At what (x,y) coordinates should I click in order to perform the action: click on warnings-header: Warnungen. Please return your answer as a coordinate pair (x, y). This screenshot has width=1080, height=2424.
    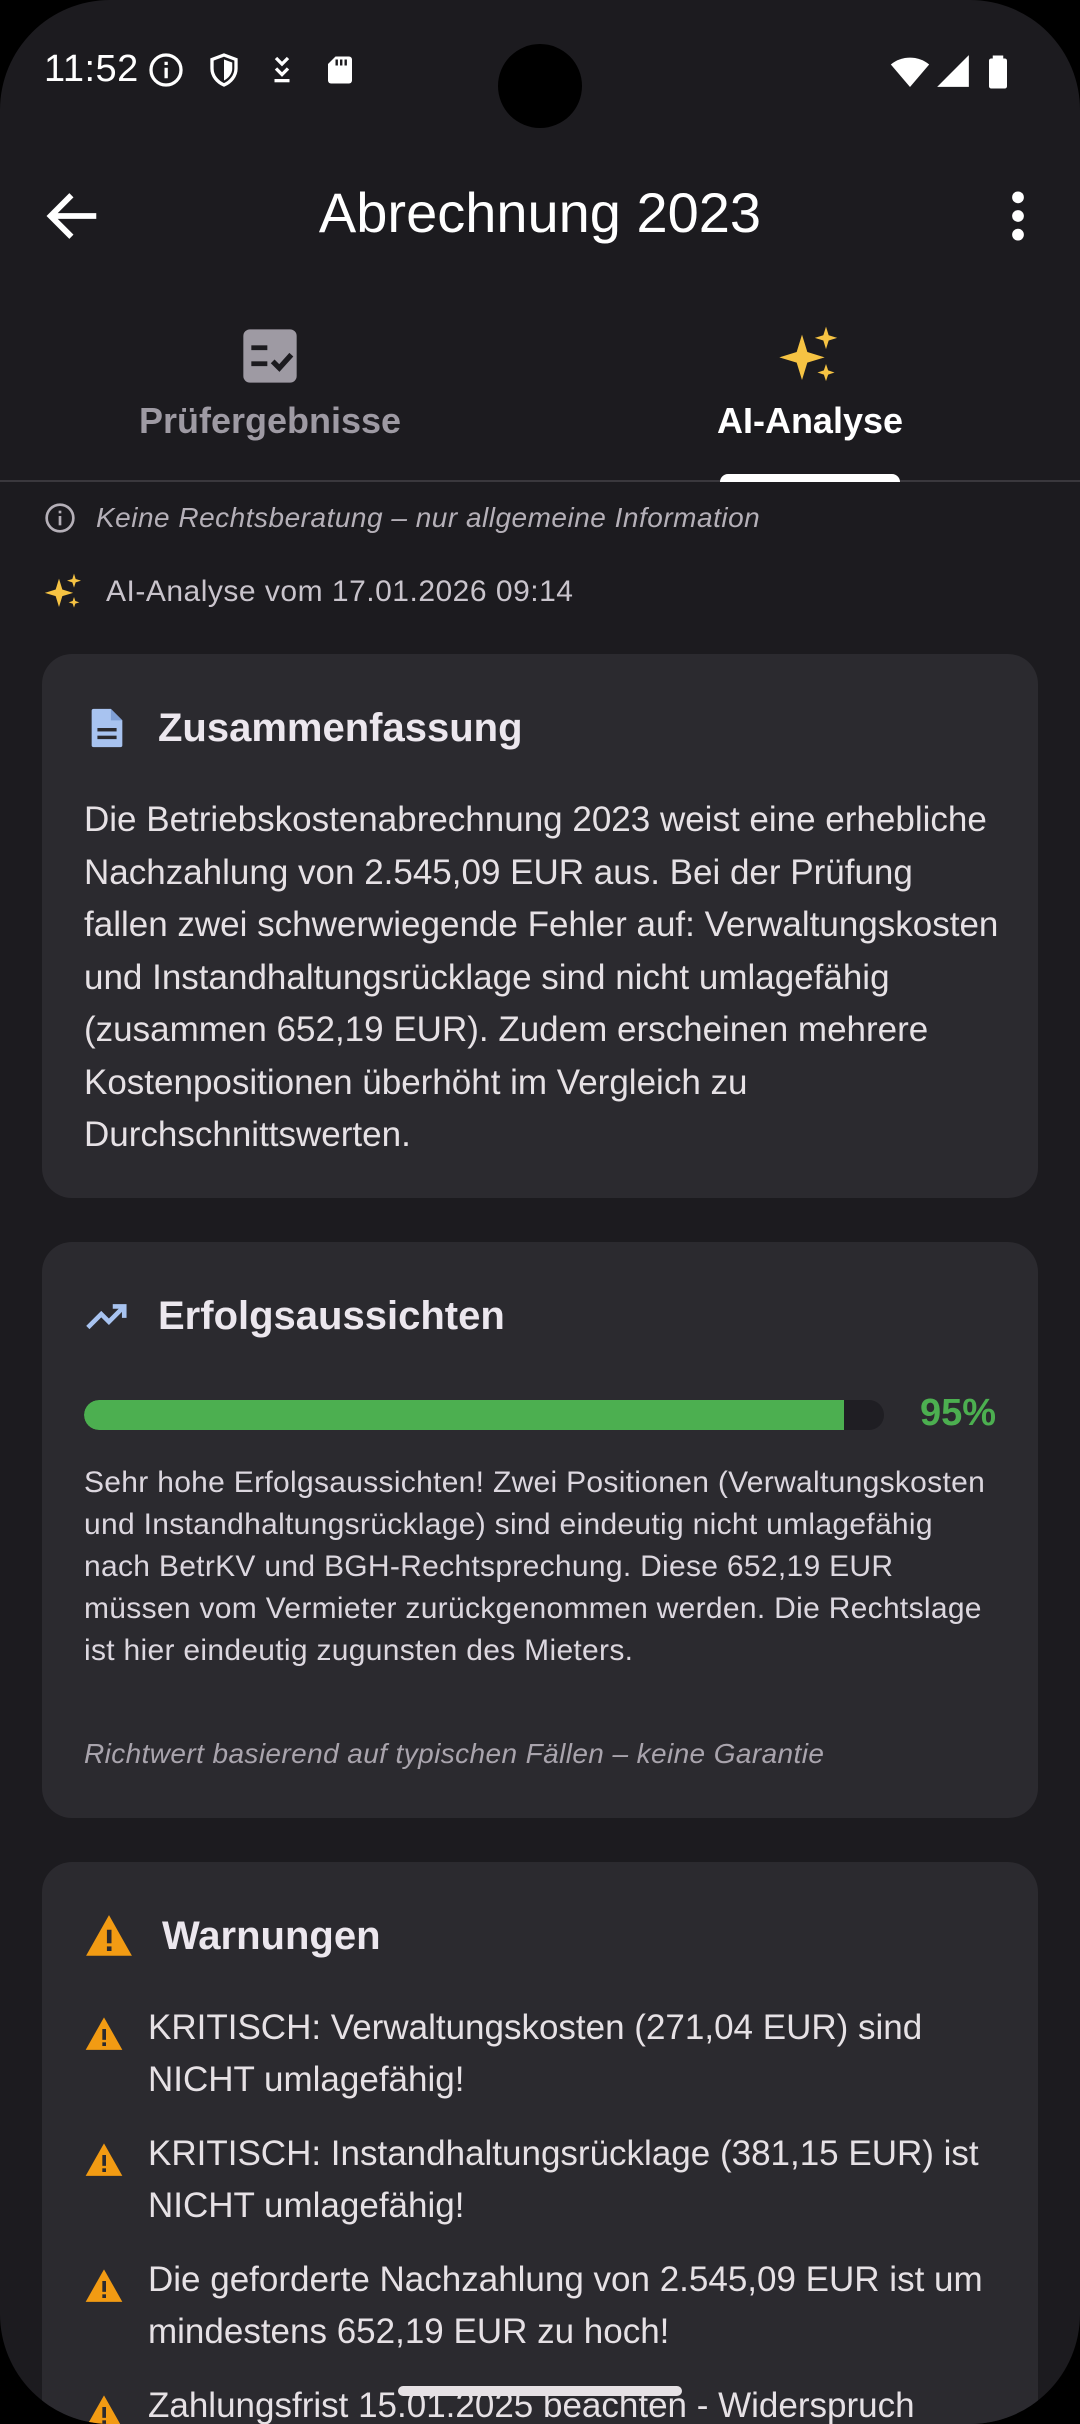
    Looking at the image, I should click on (232, 1936).